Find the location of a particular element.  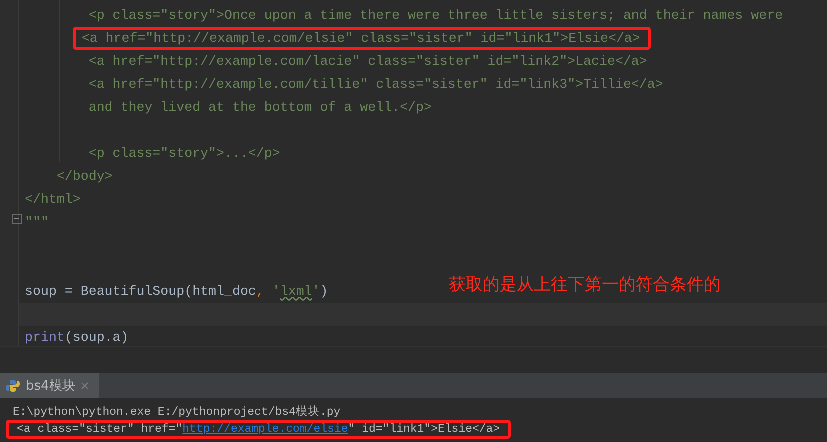

code-line: <a href="http://example.com/lacie" class="sister" id="link2">Lacie</a> is located at coordinates (368, 61).